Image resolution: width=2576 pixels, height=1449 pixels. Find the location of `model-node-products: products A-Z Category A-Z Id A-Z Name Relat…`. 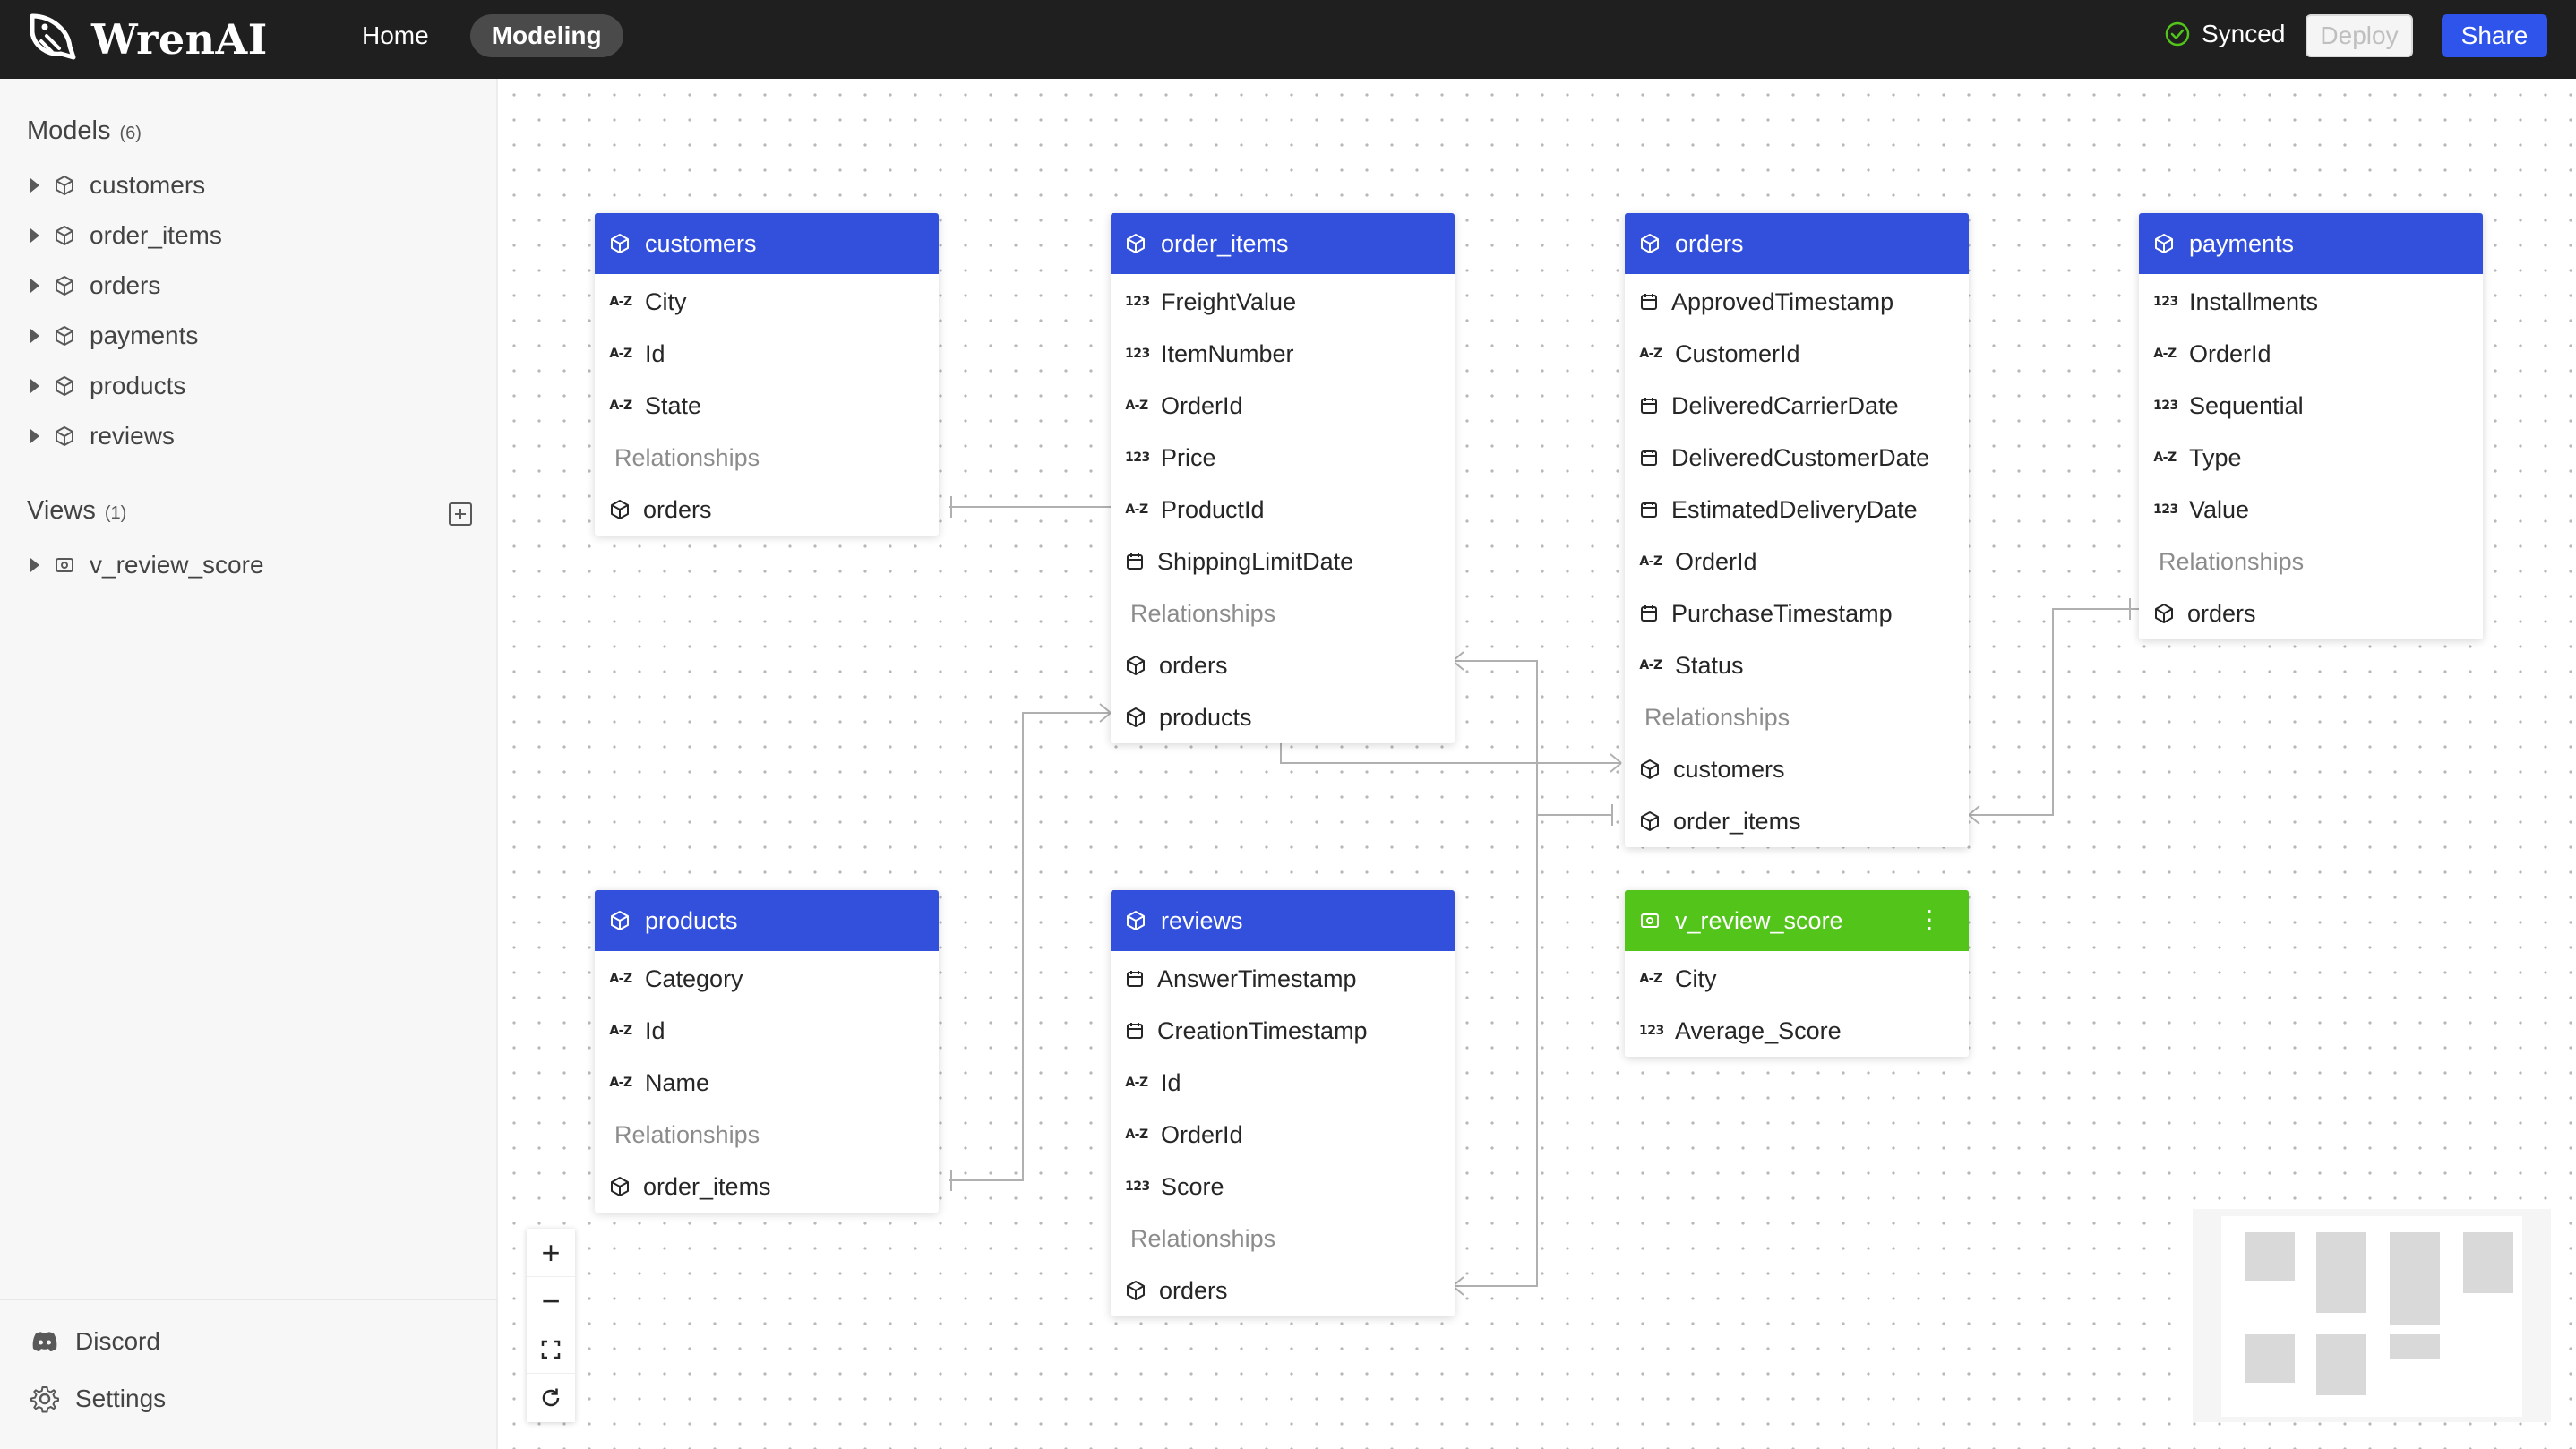

model-node-products: products A-Z Category A-Z Id A-Z Name Relat… is located at coordinates (767, 1051).